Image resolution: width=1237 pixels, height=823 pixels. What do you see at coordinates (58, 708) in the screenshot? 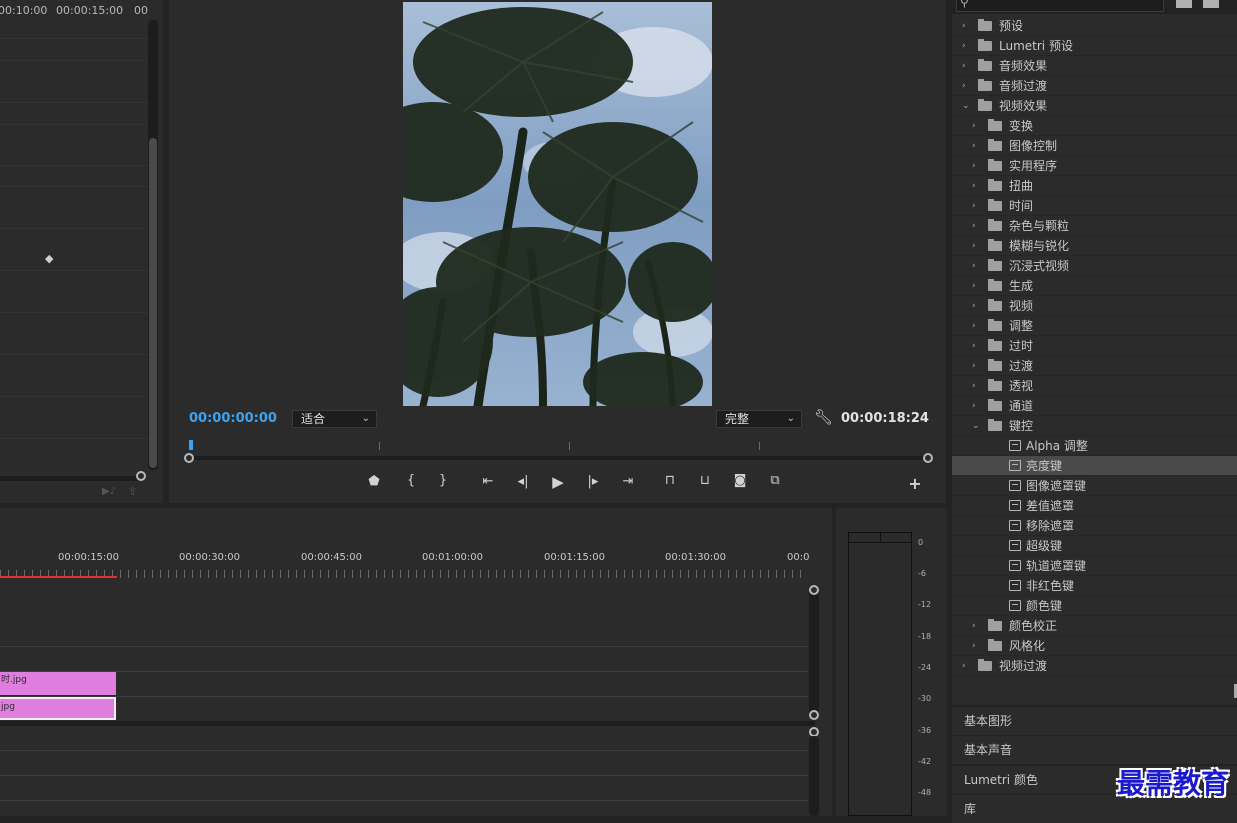
I see `video-clip-selected: jpg` at bounding box center [58, 708].